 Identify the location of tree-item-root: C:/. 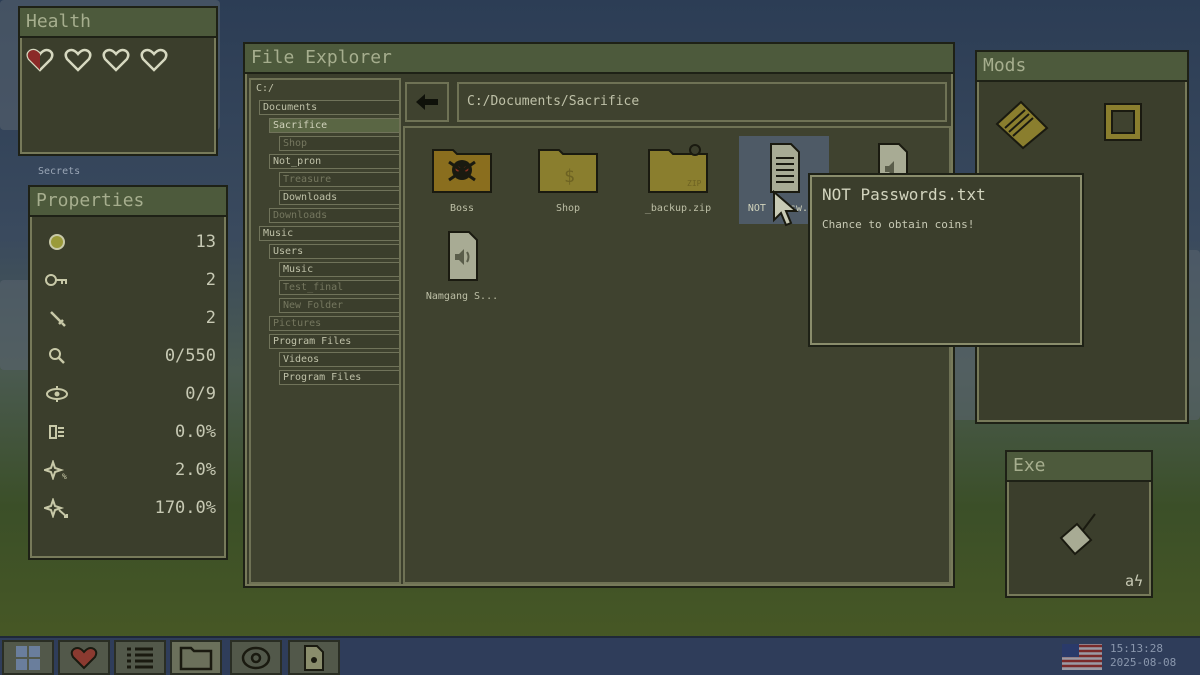
(326, 89).